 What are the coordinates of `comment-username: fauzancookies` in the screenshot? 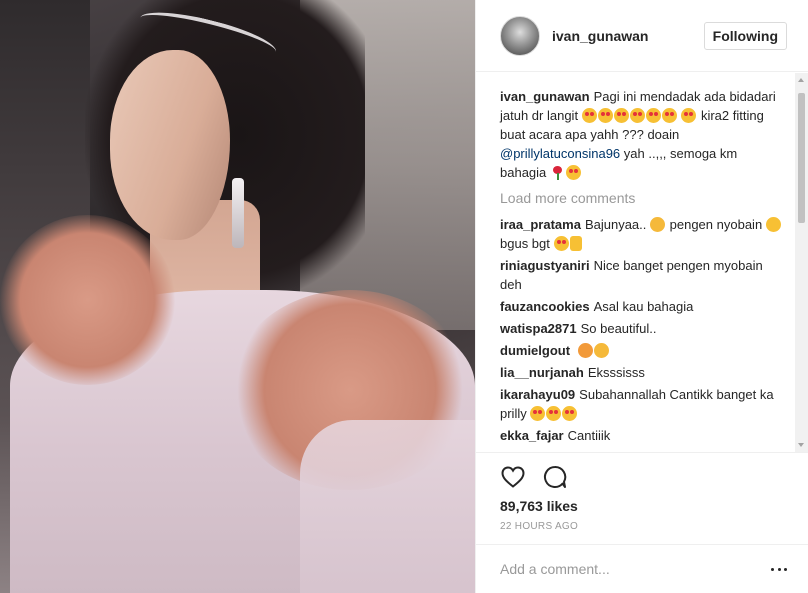 It's located at (545, 306).